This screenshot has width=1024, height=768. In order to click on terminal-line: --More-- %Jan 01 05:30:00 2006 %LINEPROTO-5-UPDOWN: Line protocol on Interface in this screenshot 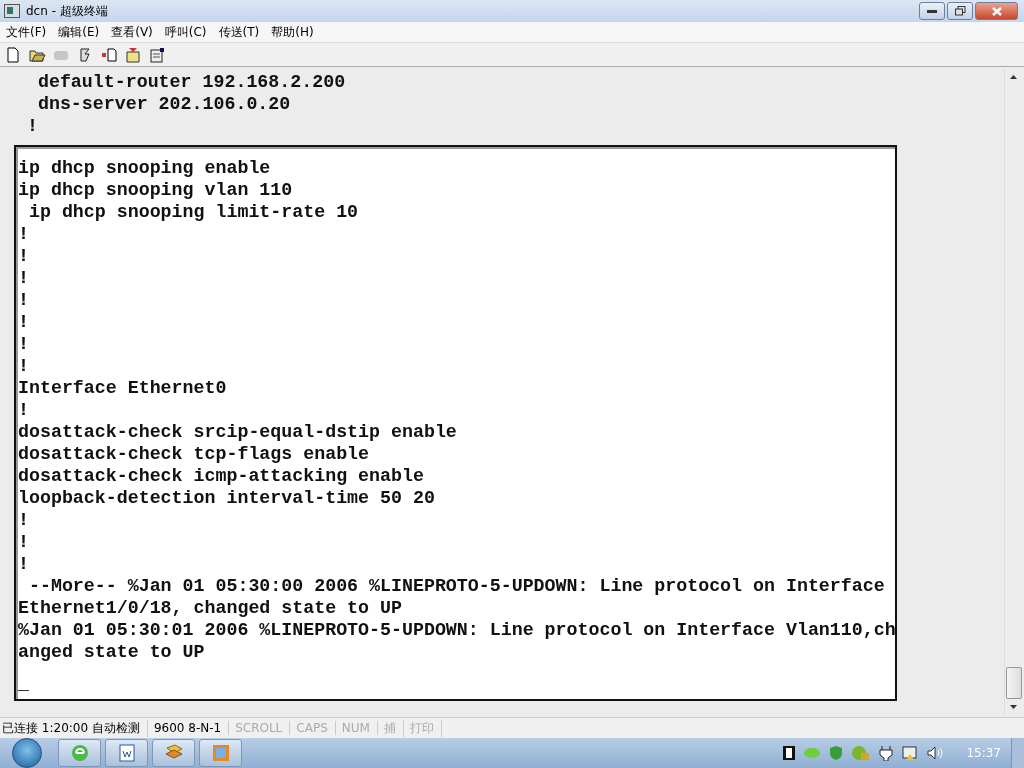, I will do `click(456, 586)`.